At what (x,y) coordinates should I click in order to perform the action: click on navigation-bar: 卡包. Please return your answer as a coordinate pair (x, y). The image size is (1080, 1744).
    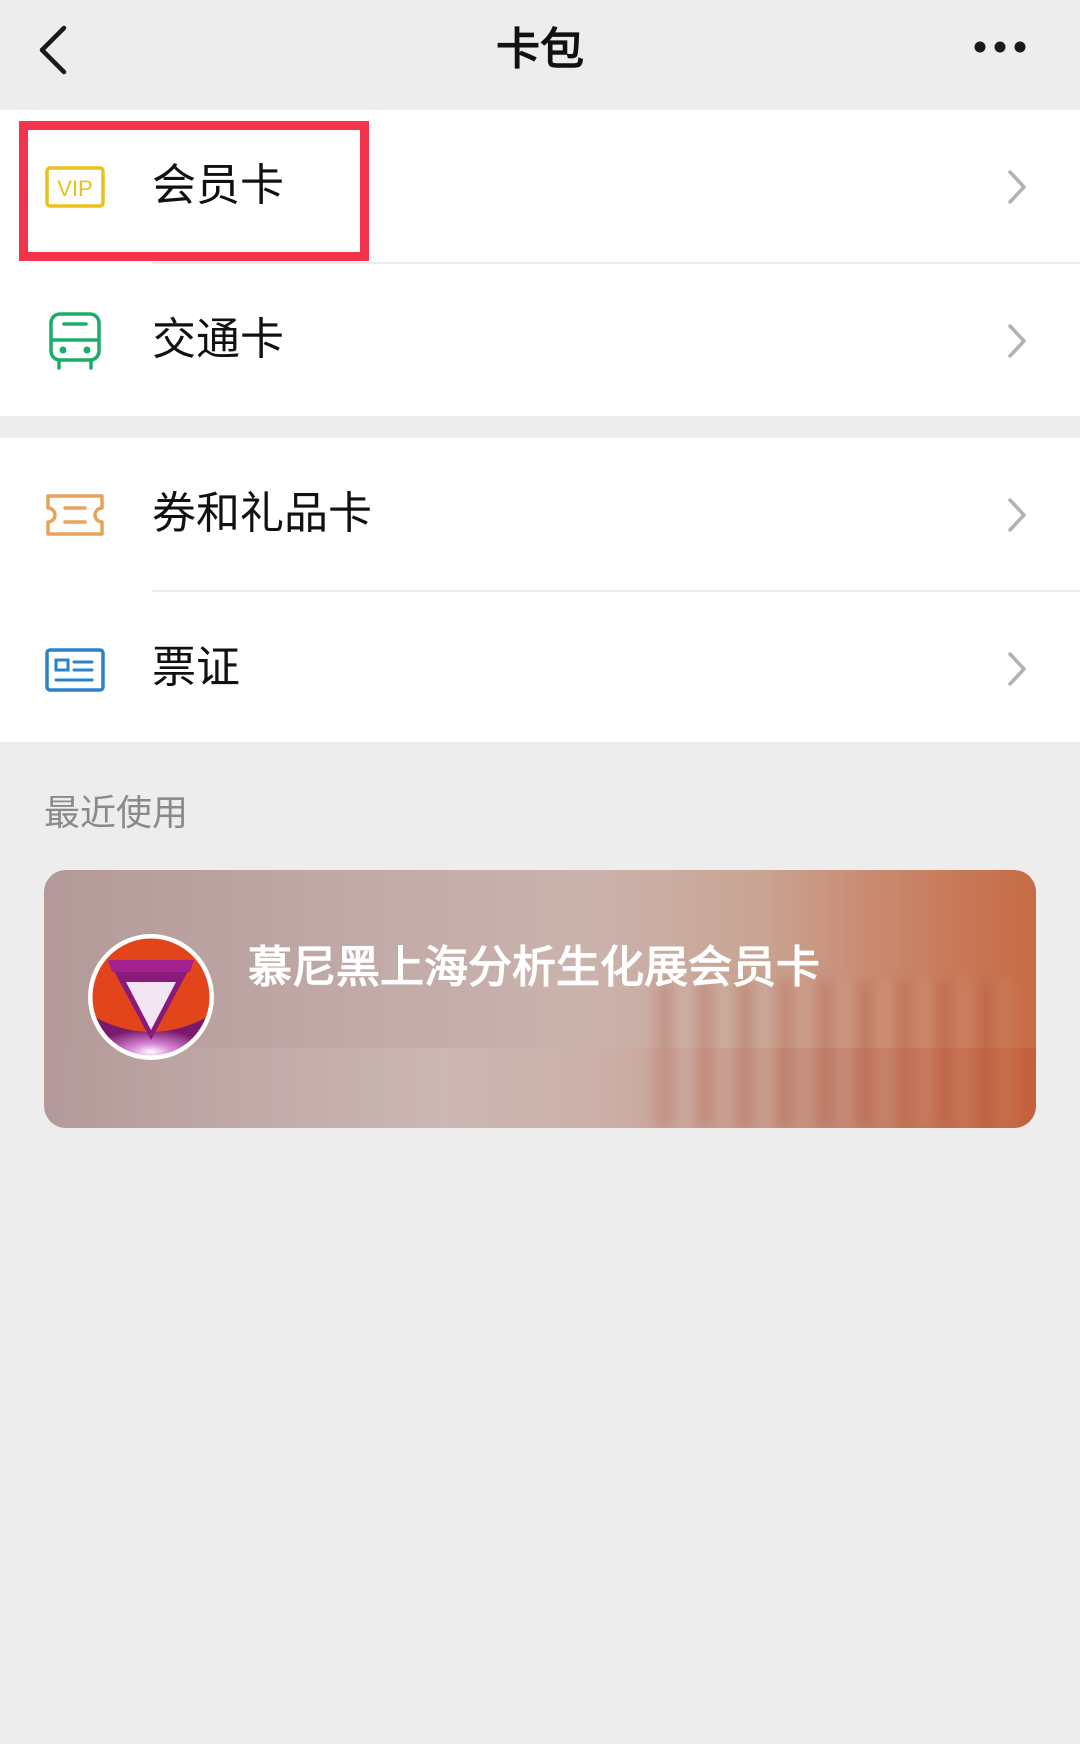
    Looking at the image, I should click on (540, 55).